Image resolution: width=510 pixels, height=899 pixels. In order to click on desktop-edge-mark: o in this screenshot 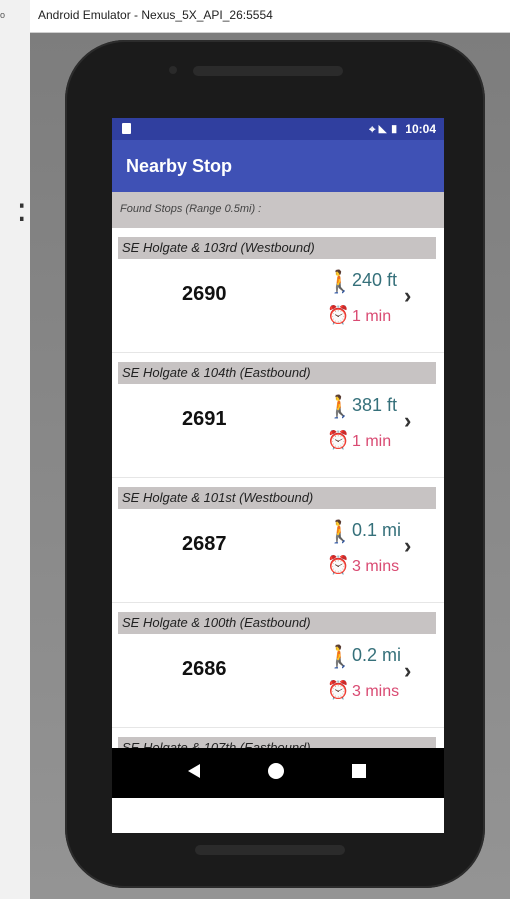, I will do `click(3, 15)`.